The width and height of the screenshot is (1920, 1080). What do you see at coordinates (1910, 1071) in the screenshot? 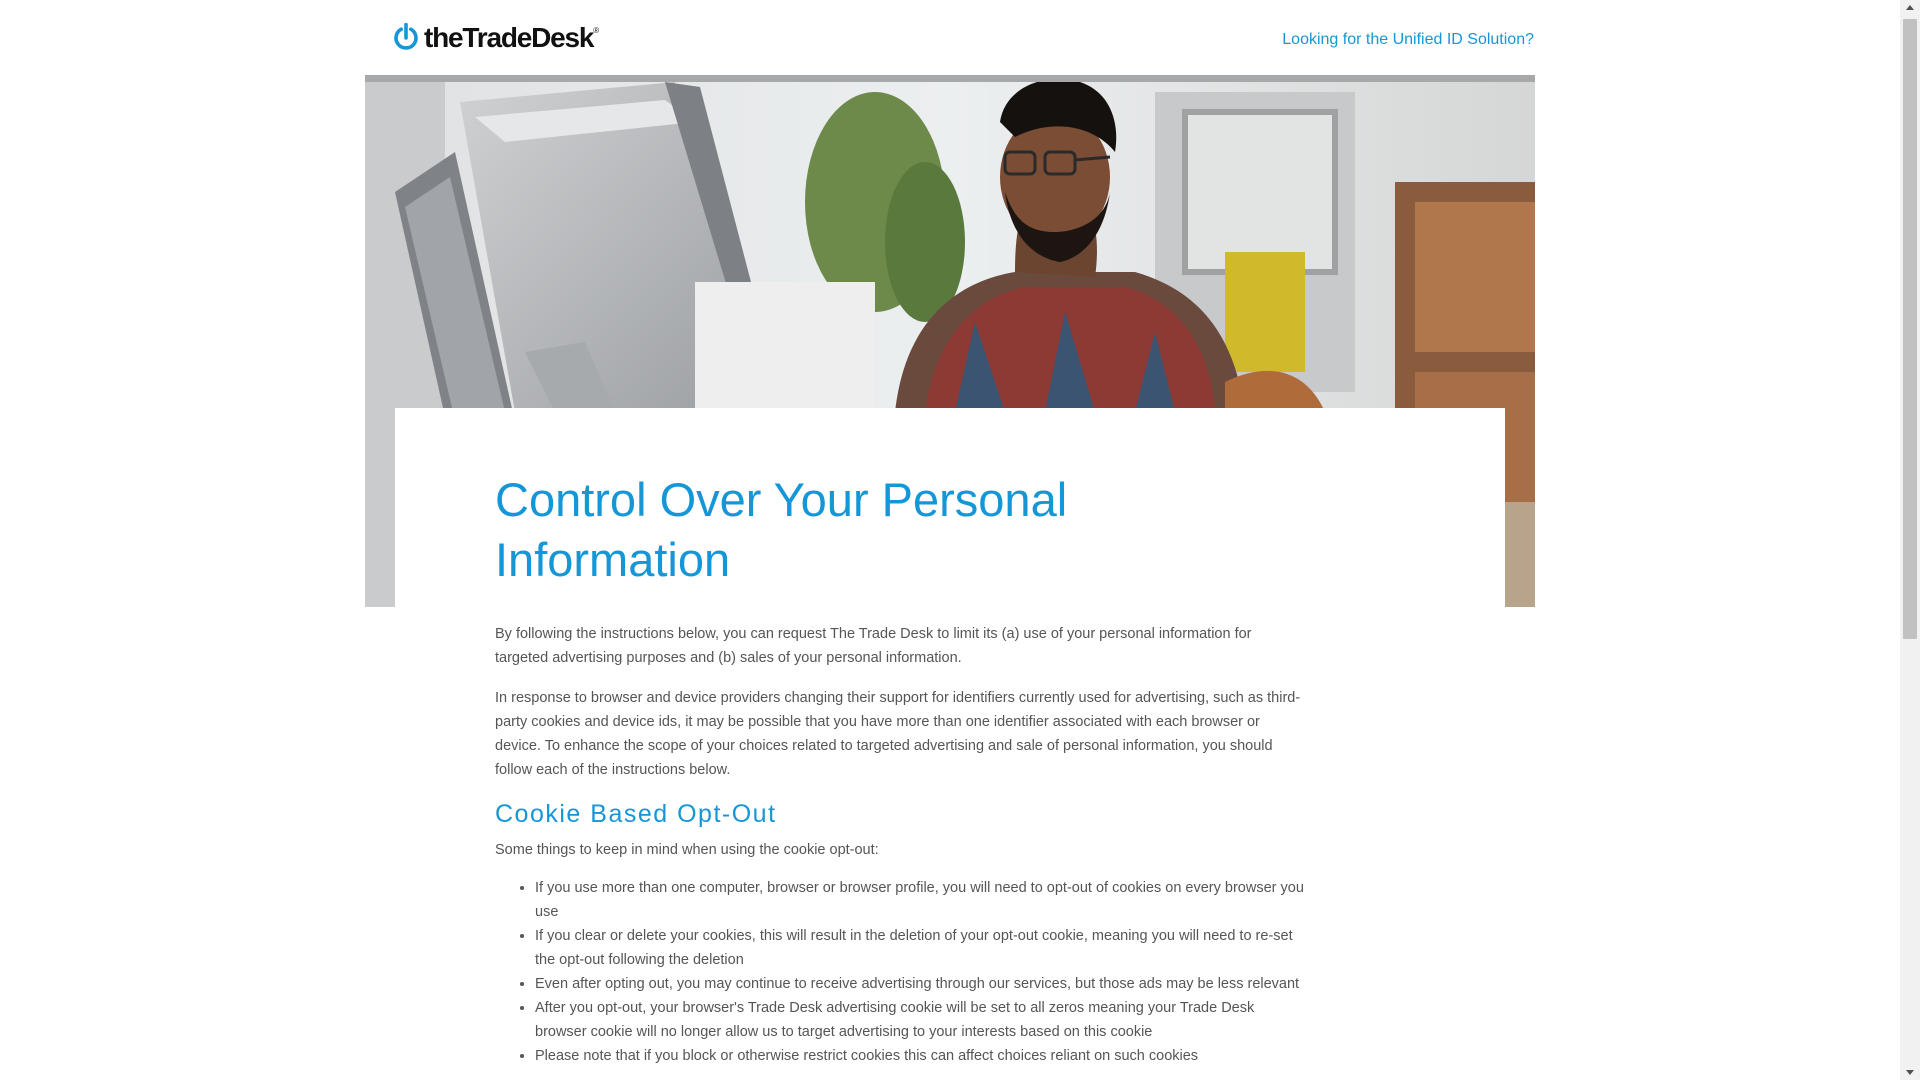
I see `triangle-down-icon` at bounding box center [1910, 1071].